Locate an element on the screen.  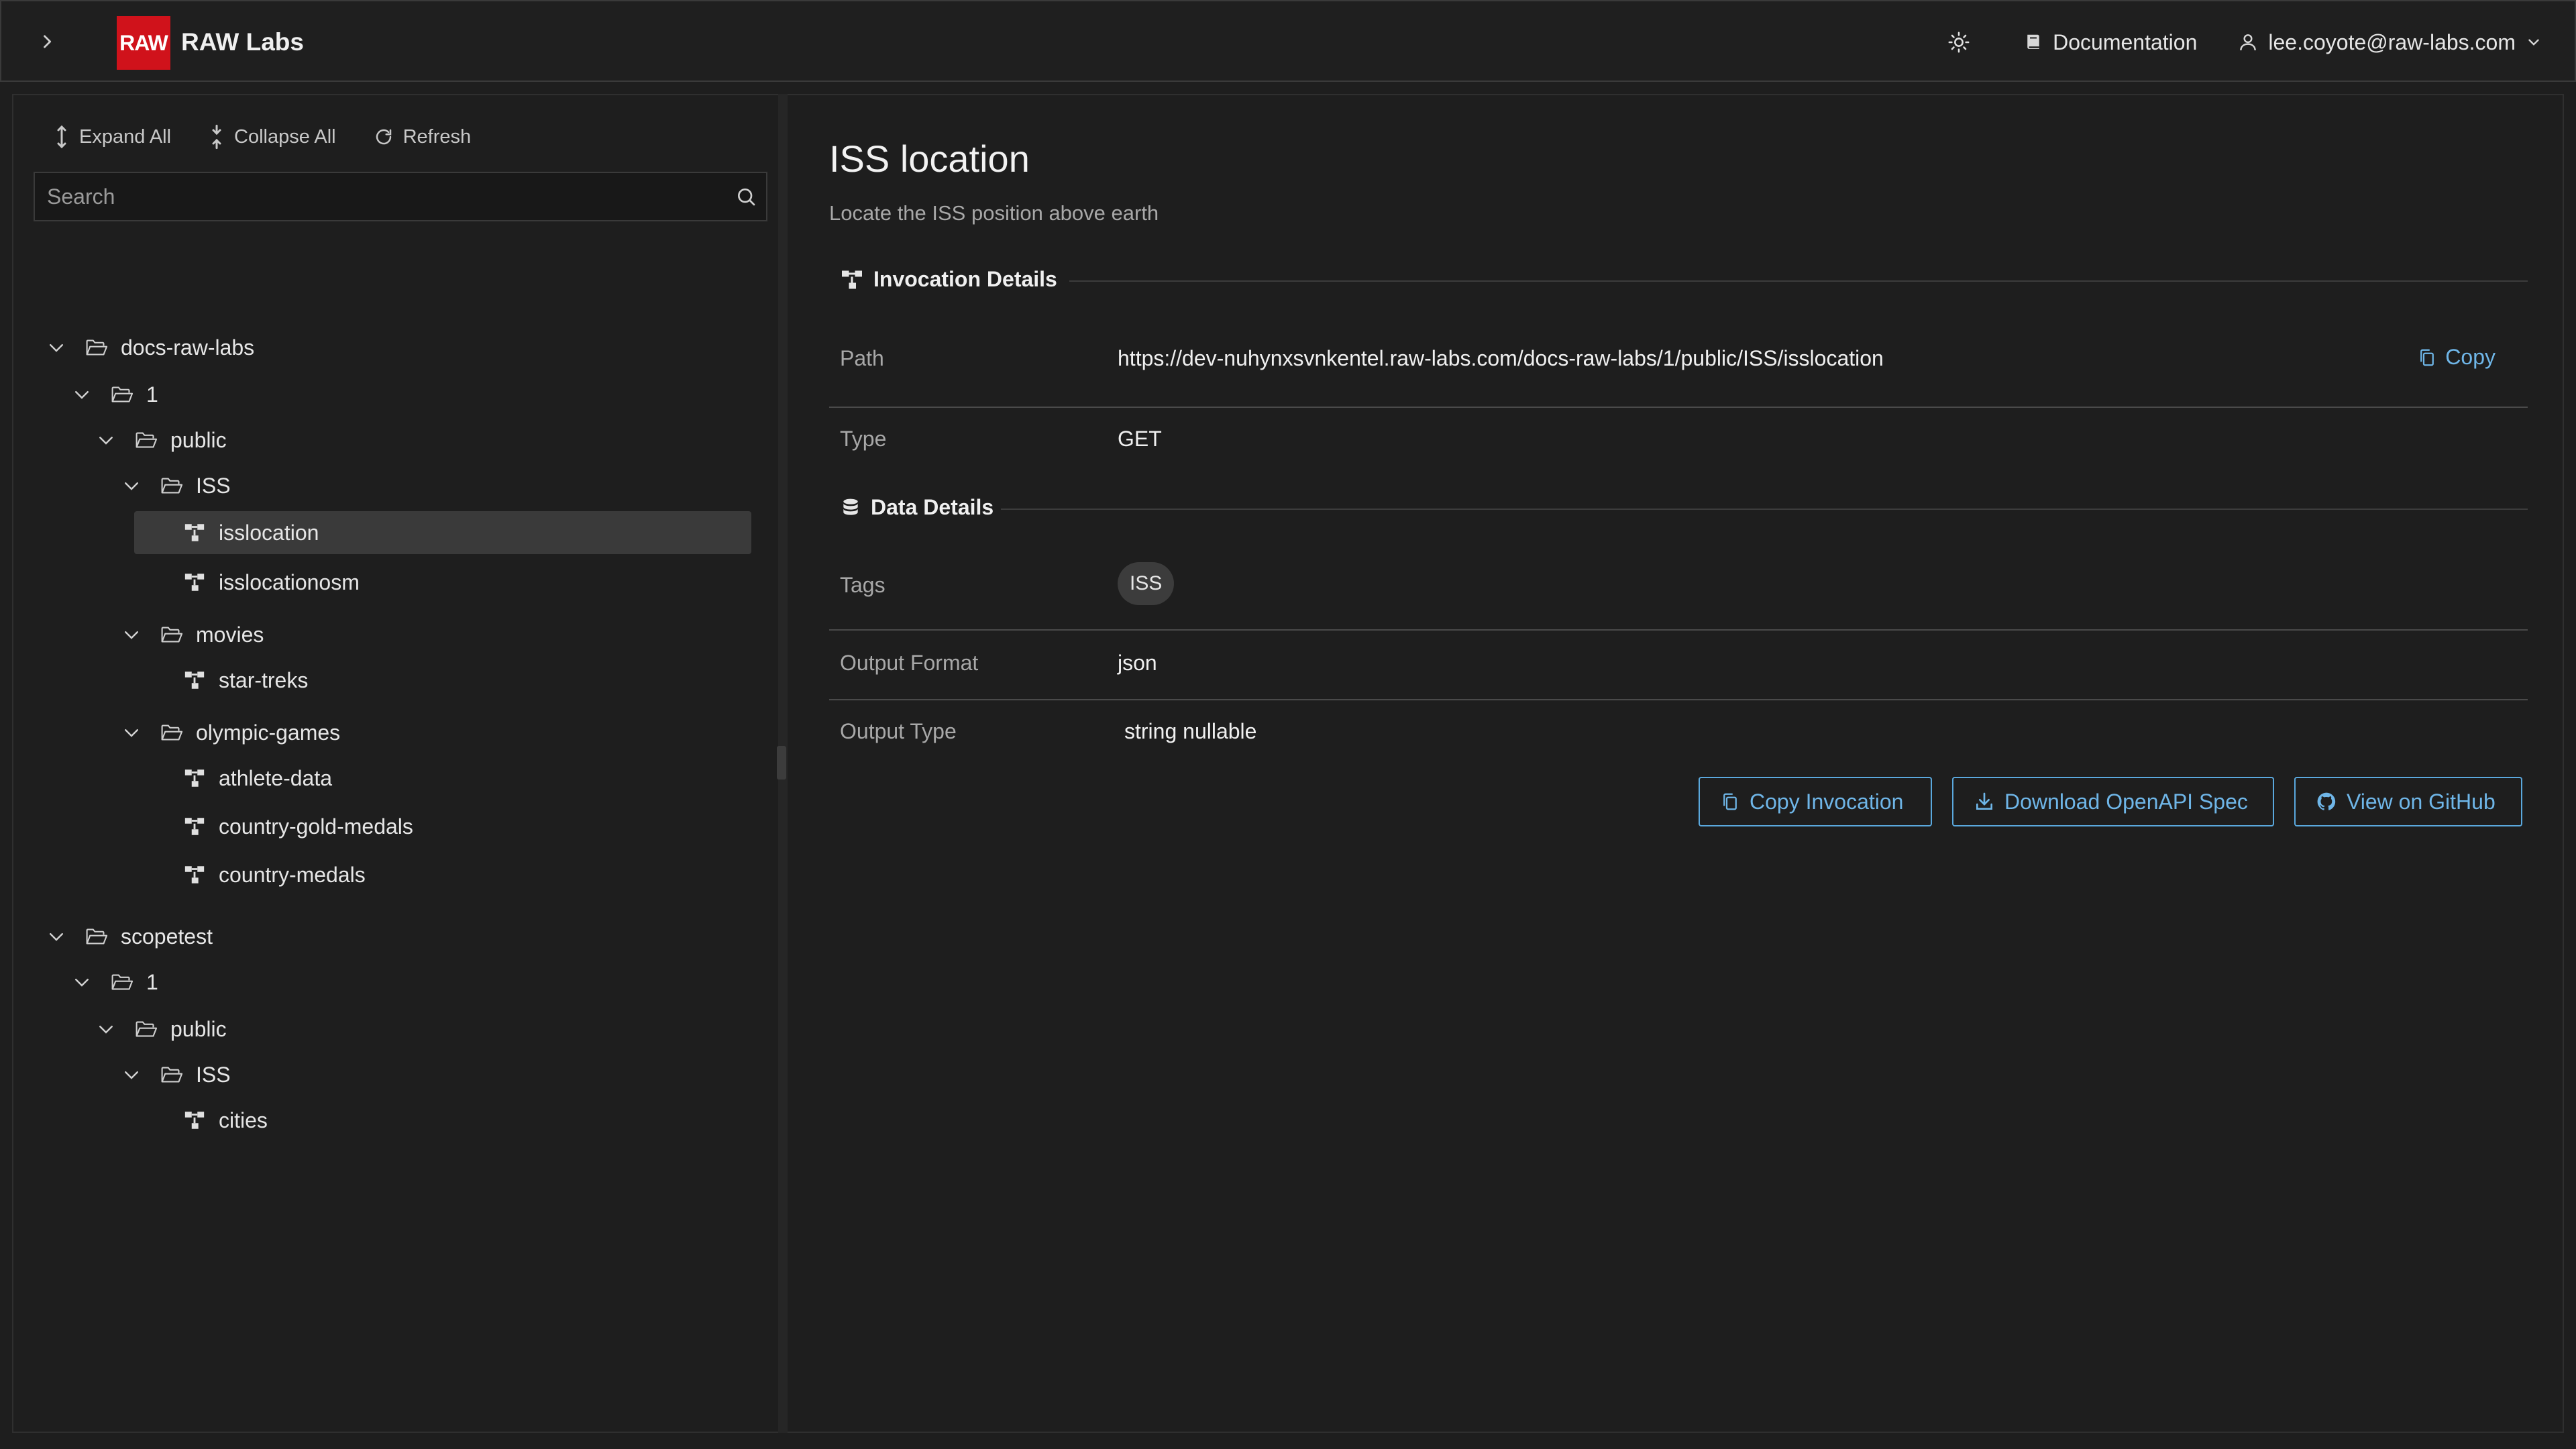
tree-item-label: docs-raw-labs is located at coordinates (188, 347).